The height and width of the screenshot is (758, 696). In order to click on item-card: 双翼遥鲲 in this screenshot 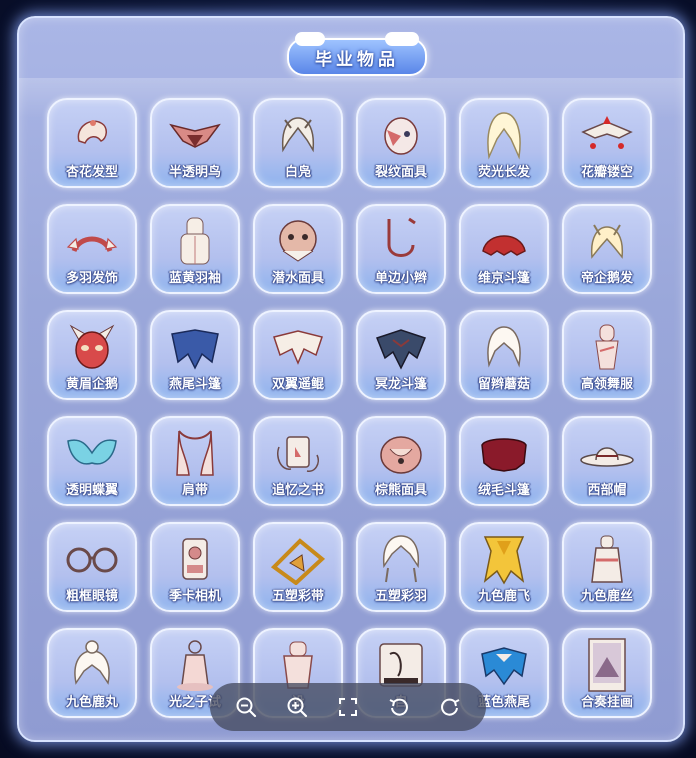, I will do `click(298, 355)`.